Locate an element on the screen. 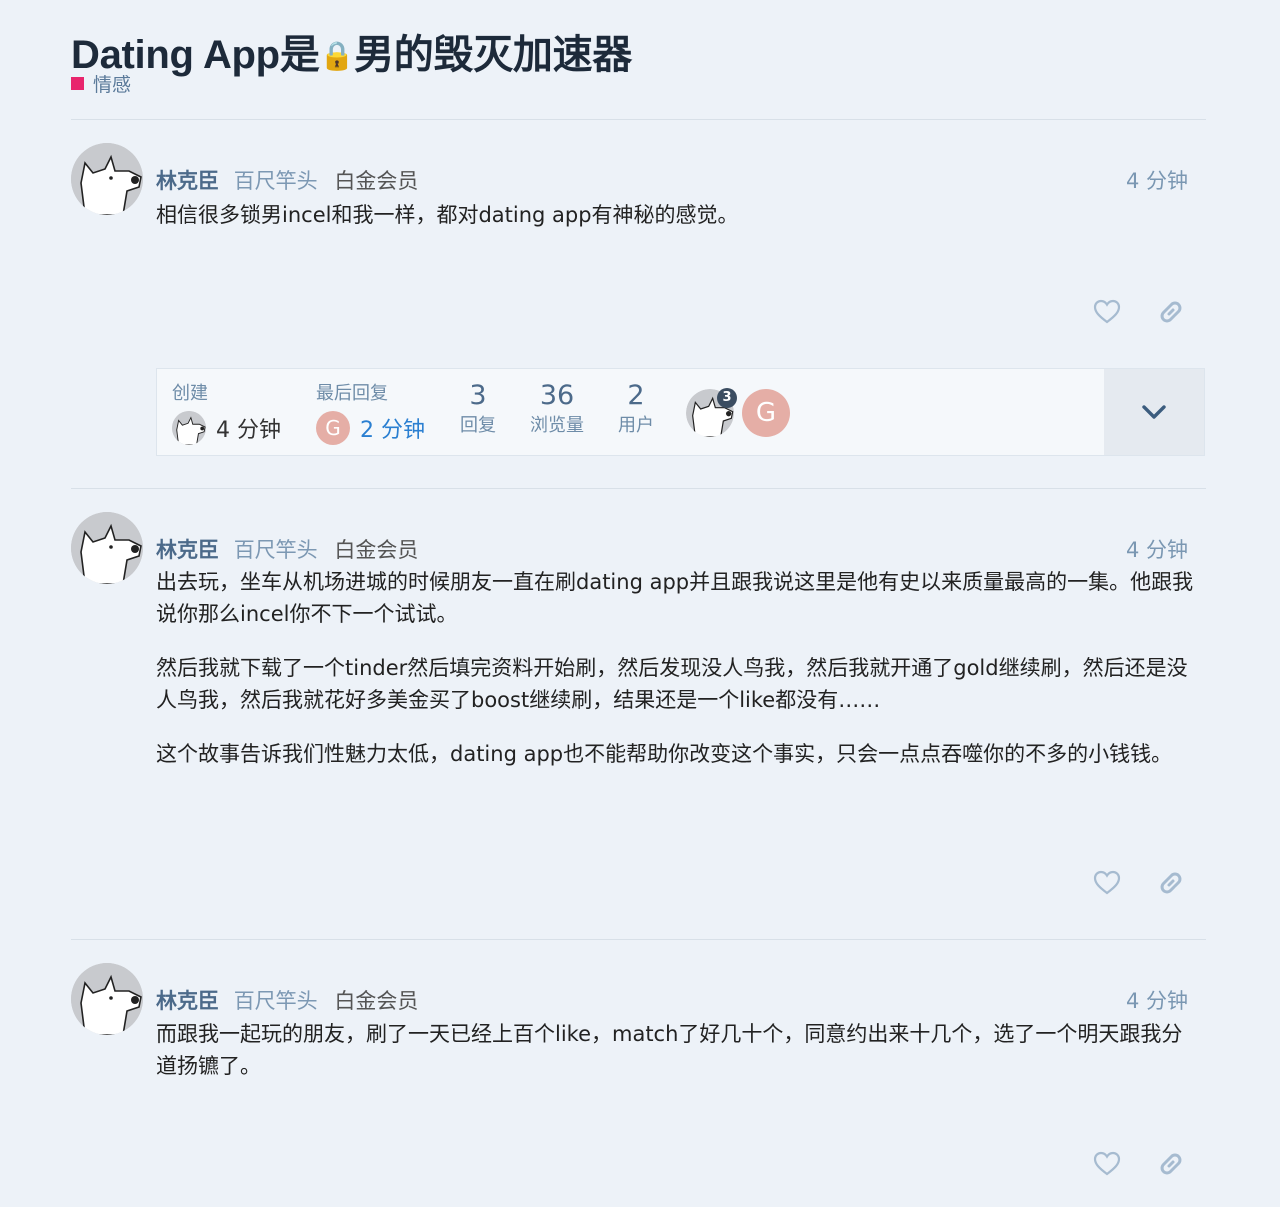 Image resolution: width=1280 pixels, height=1207 pixels. participant-avatar: G is located at coordinates (766, 413).